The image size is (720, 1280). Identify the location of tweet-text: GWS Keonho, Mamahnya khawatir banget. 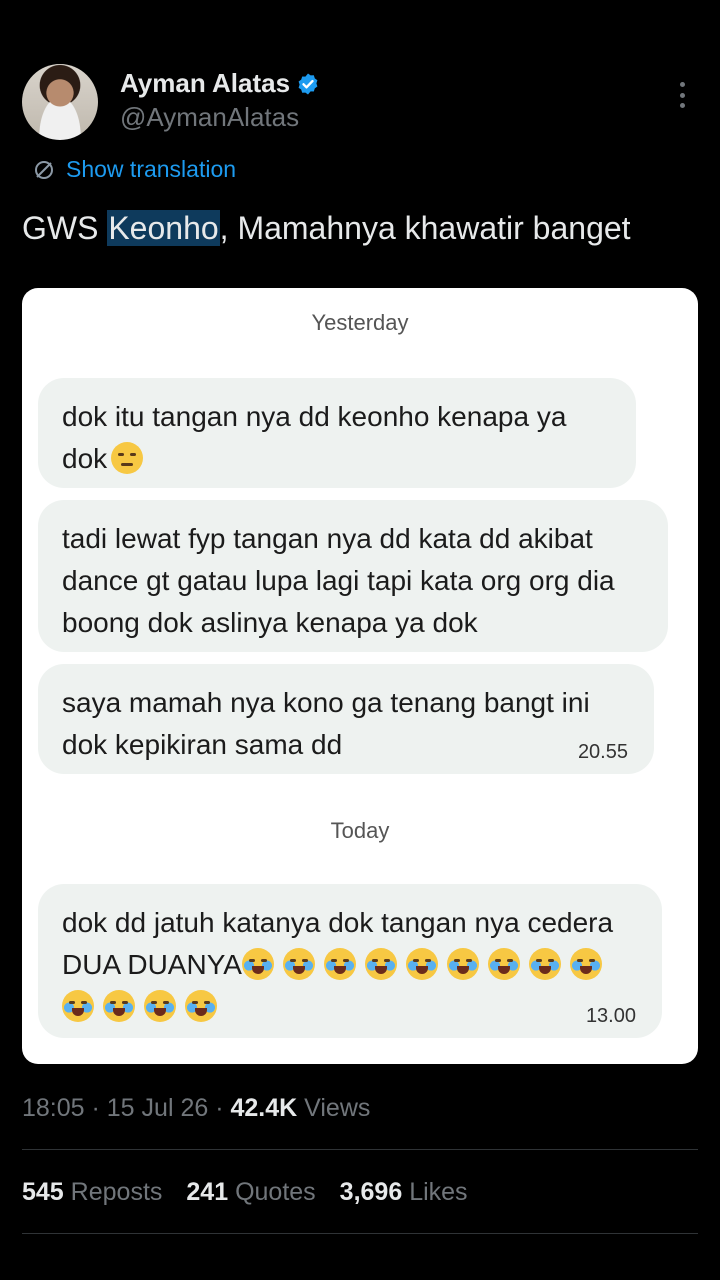
(326, 228).